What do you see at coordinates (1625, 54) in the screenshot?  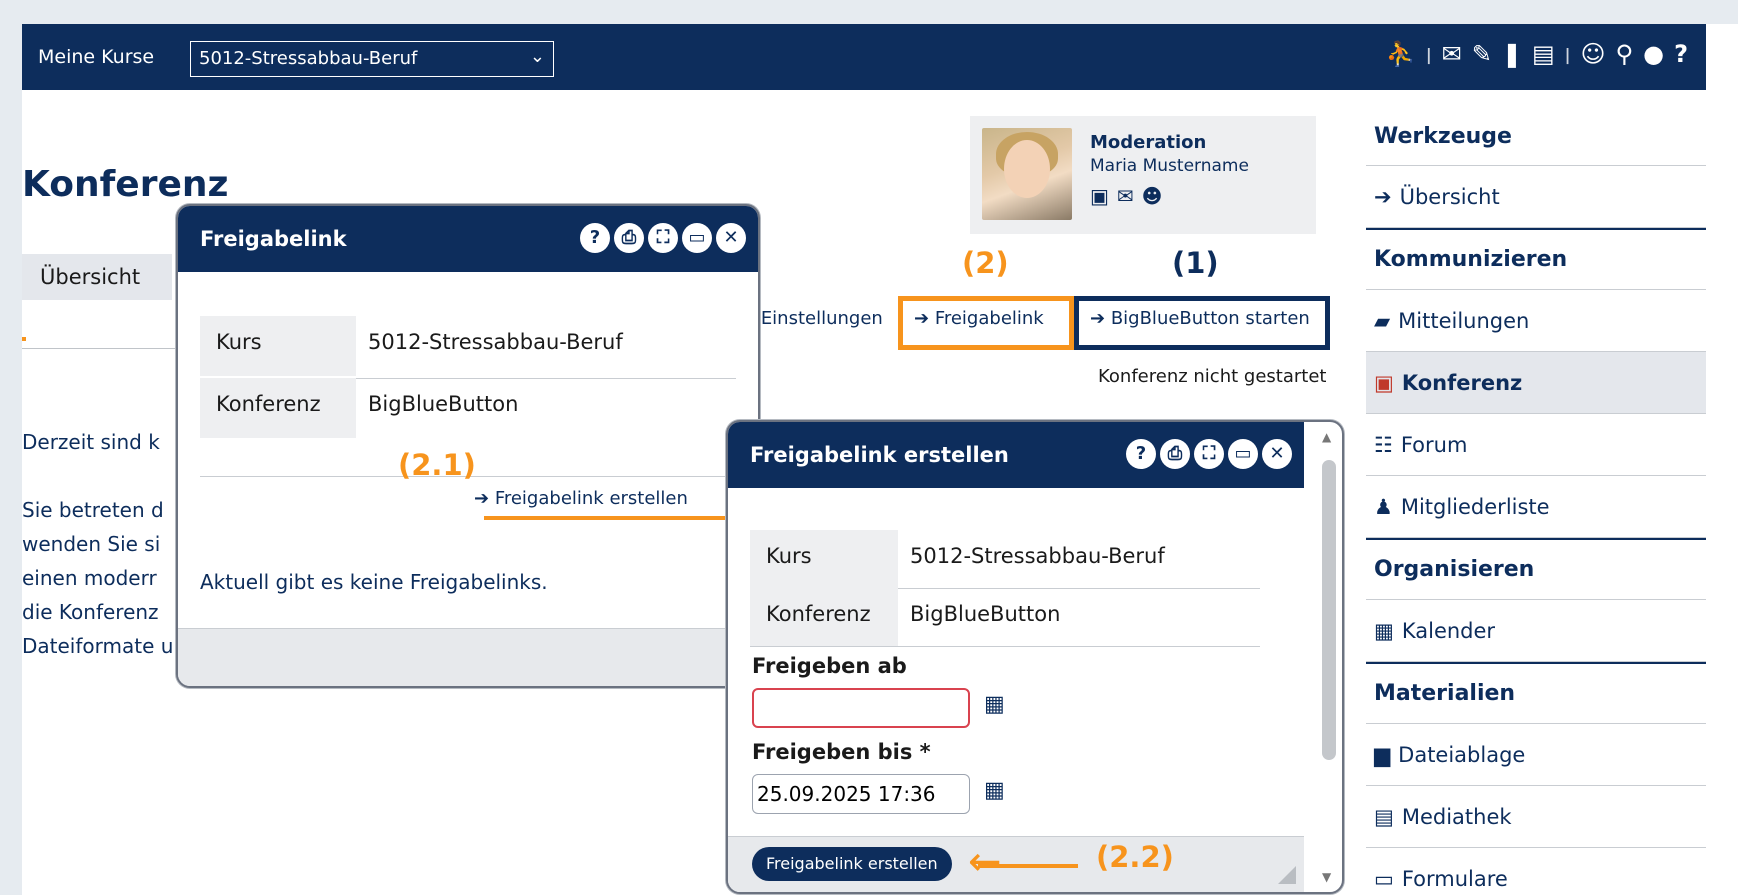 I see `link-icon: ⚲` at bounding box center [1625, 54].